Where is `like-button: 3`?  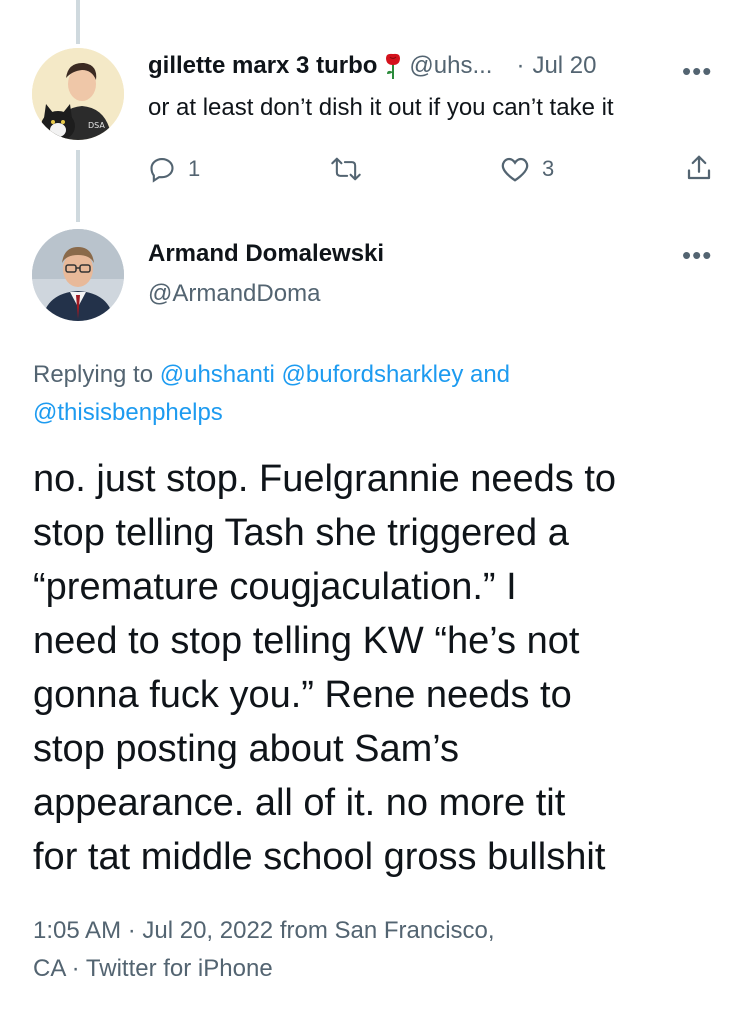 like-button: 3 is located at coordinates (527, 169).